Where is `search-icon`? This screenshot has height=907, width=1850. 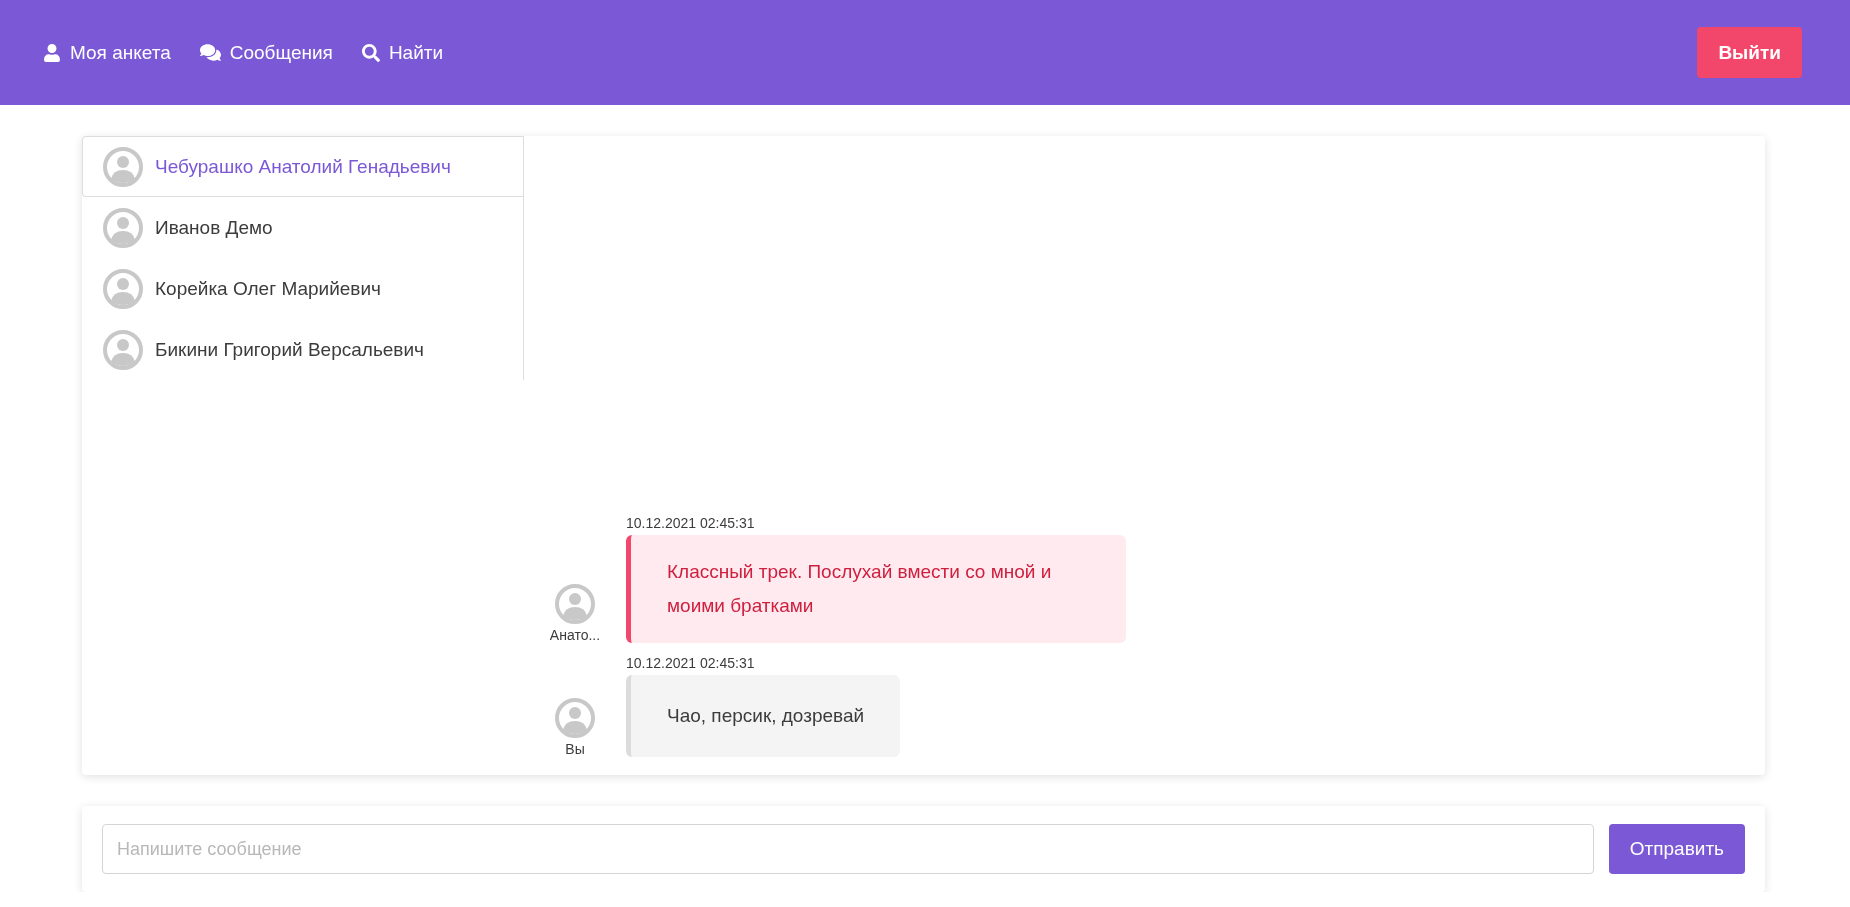 search-icon is located at coordinates (370, 52).